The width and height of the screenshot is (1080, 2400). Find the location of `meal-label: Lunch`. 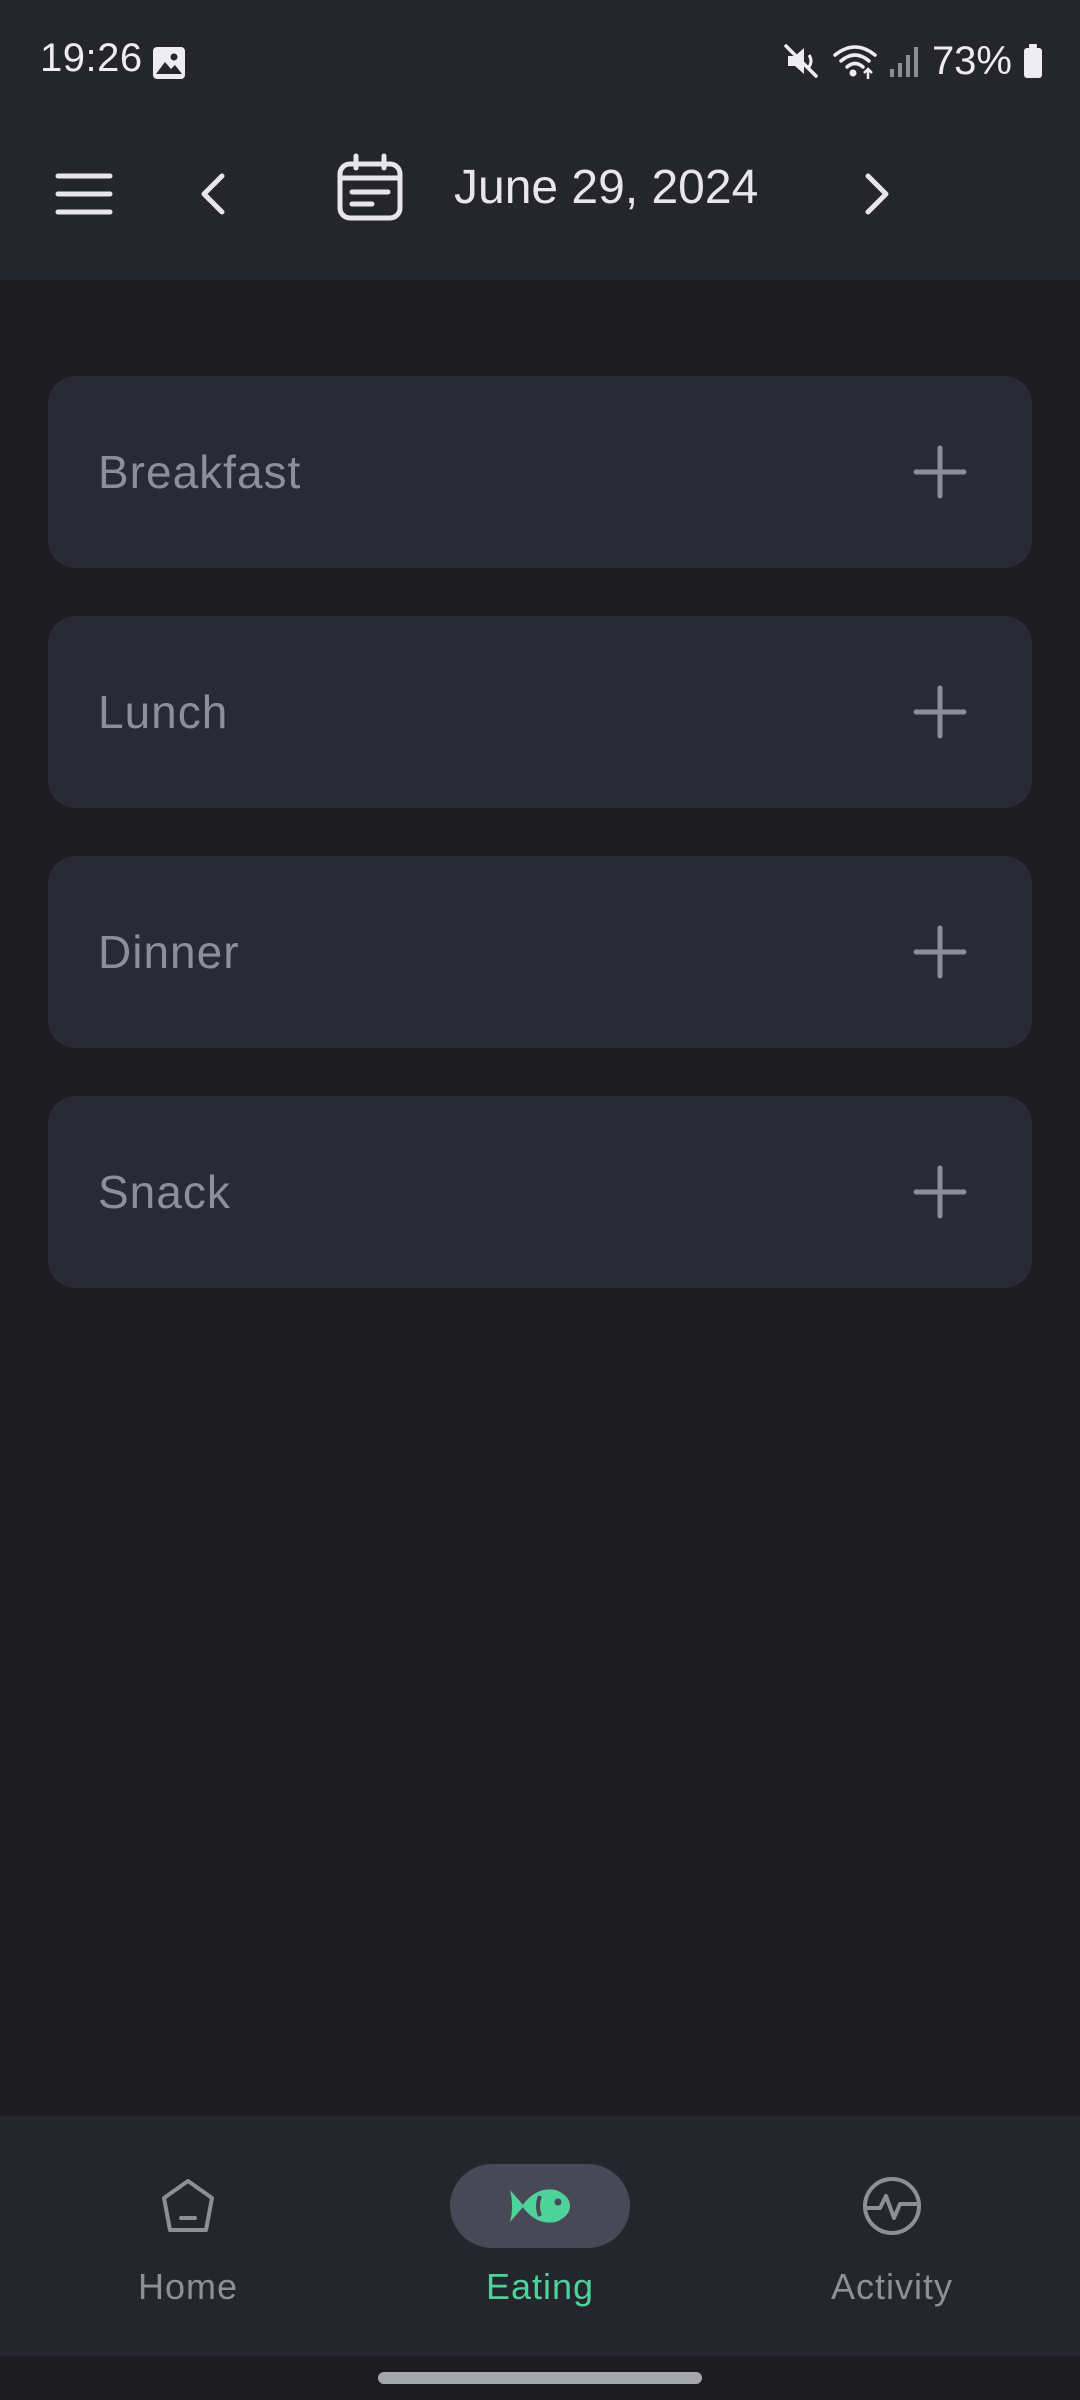

meal-label: Lunch is located at coordinates (163, 712).